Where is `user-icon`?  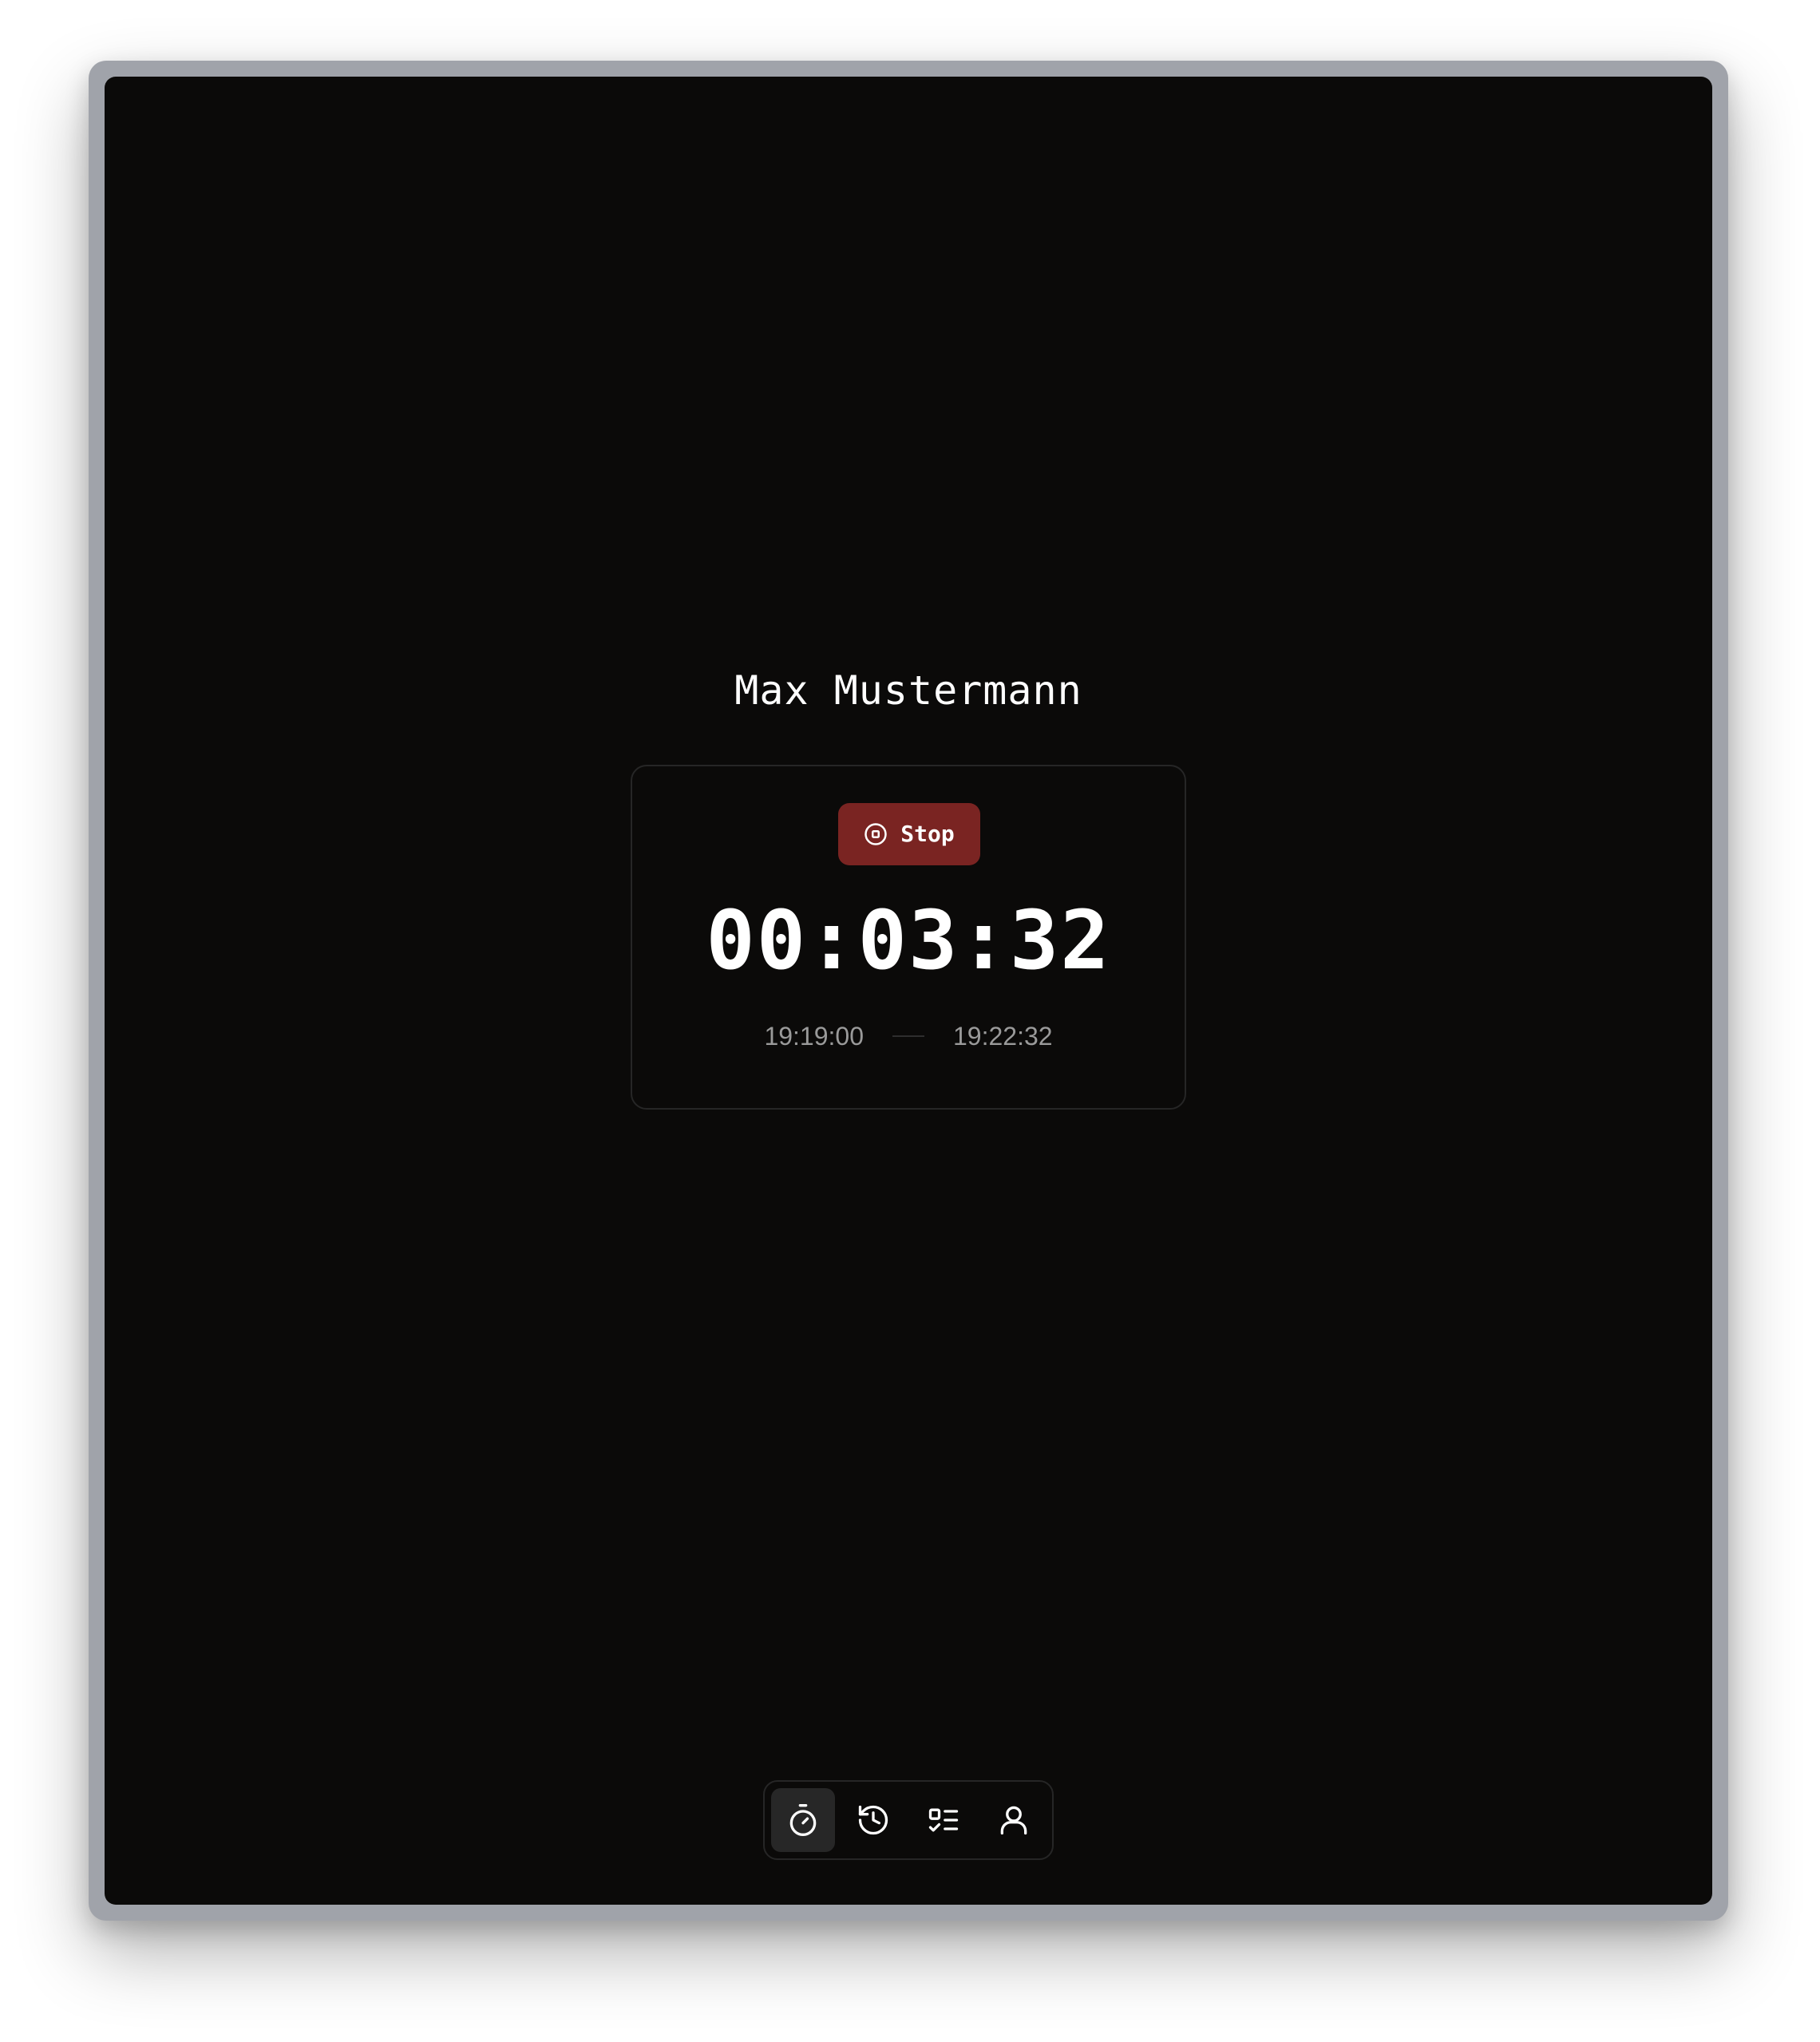
user-icon is located at coordinates (1013, 1820).